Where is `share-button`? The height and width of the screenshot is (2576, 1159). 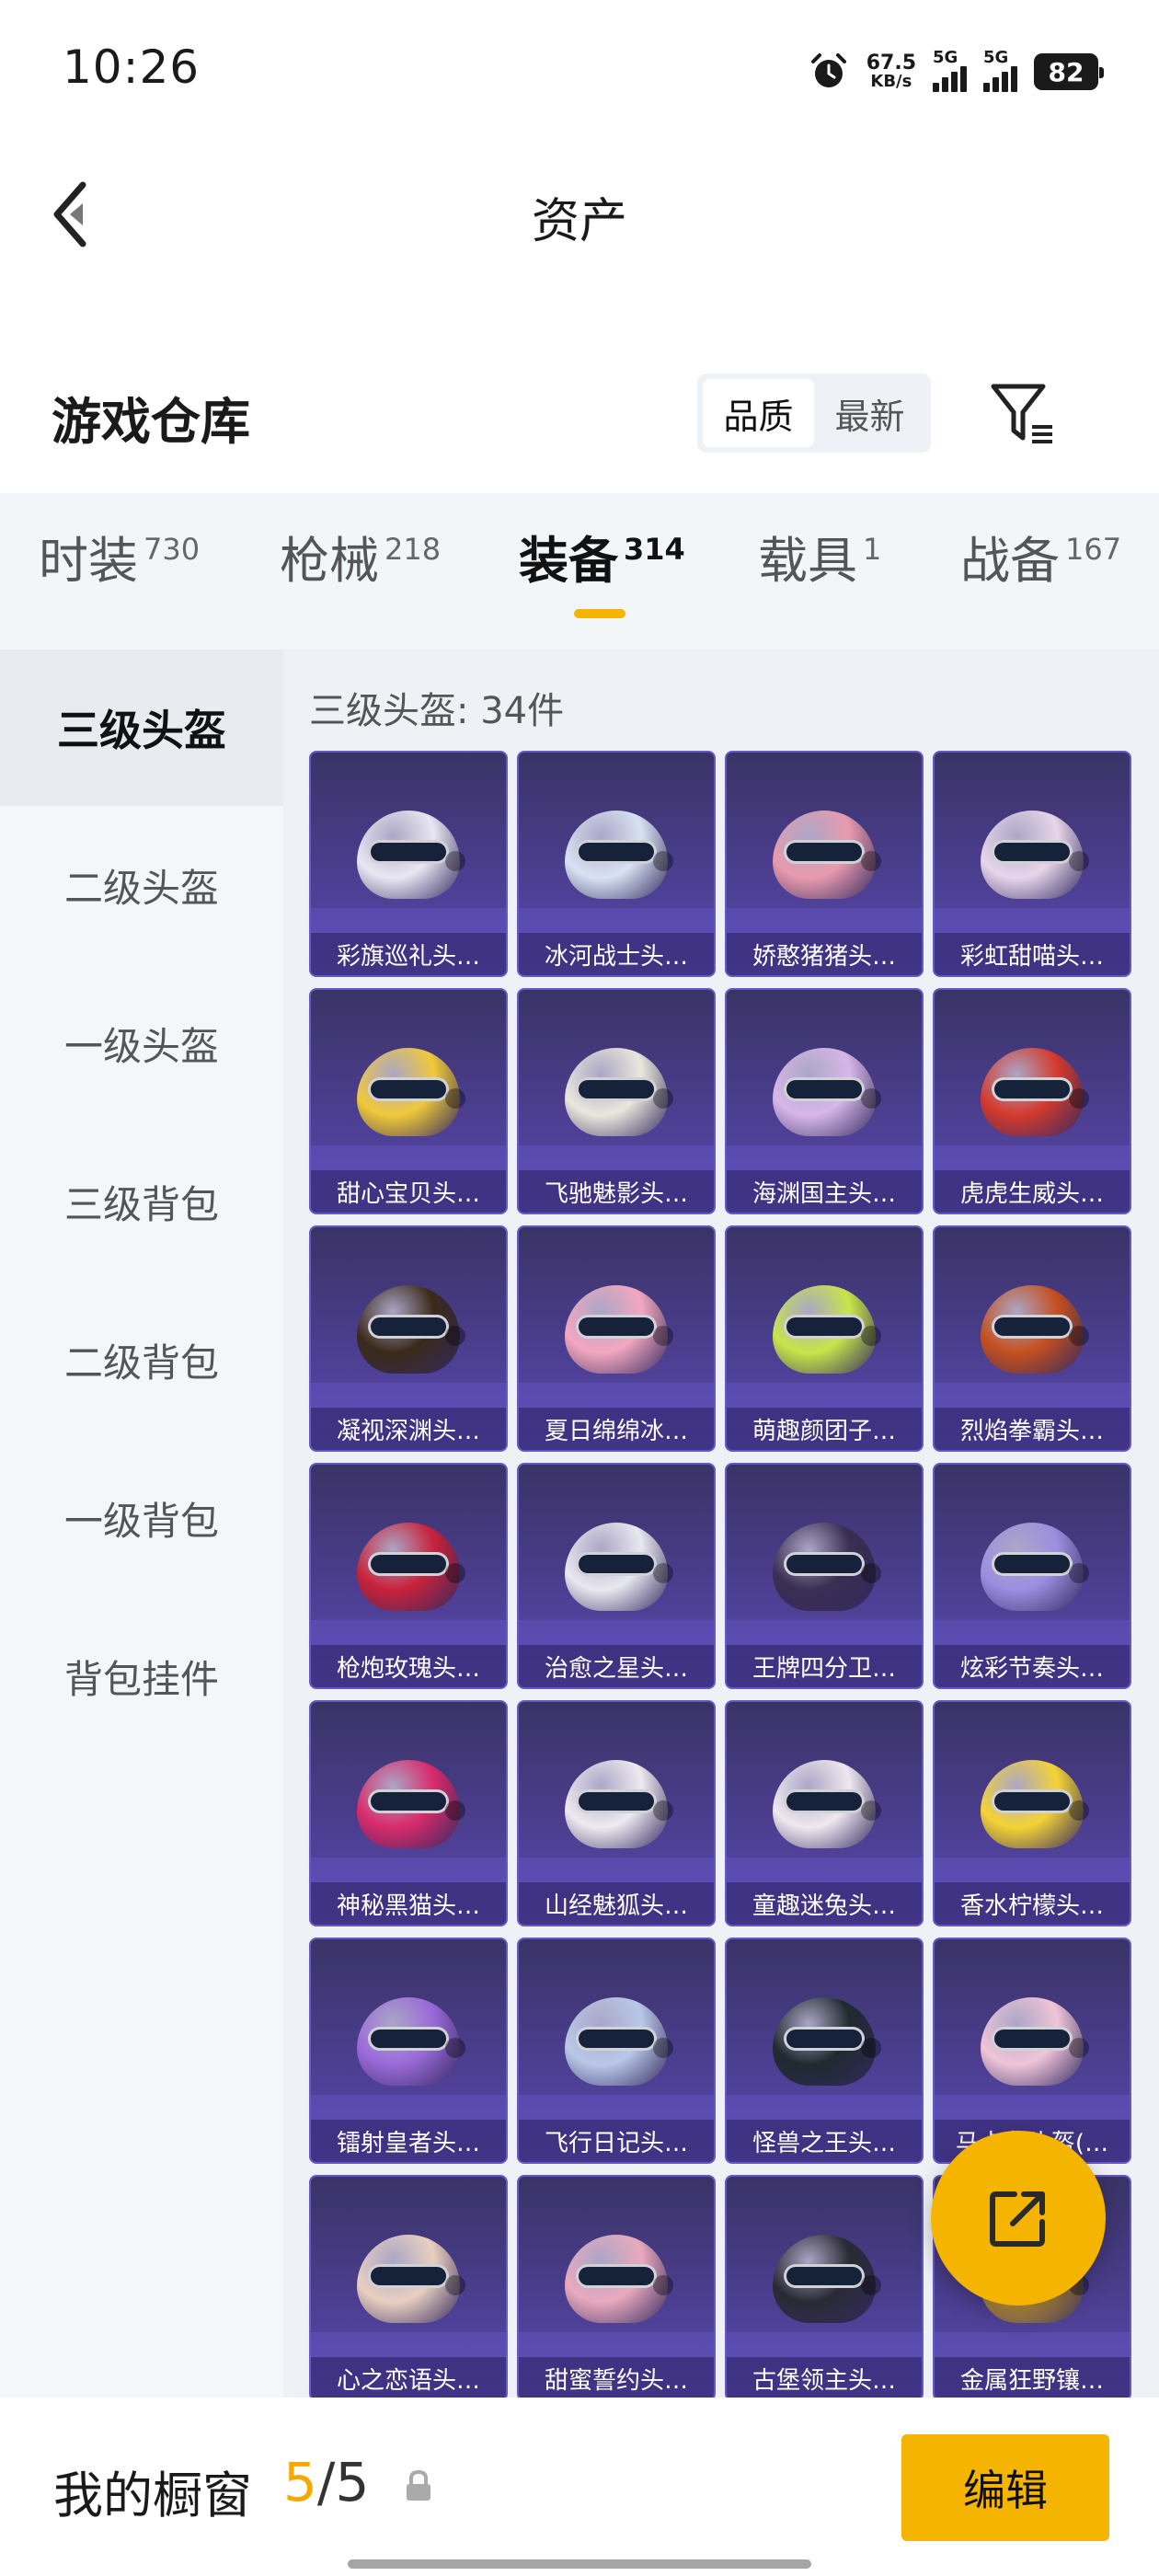
share-button is located at coordinates (1018, 2218).